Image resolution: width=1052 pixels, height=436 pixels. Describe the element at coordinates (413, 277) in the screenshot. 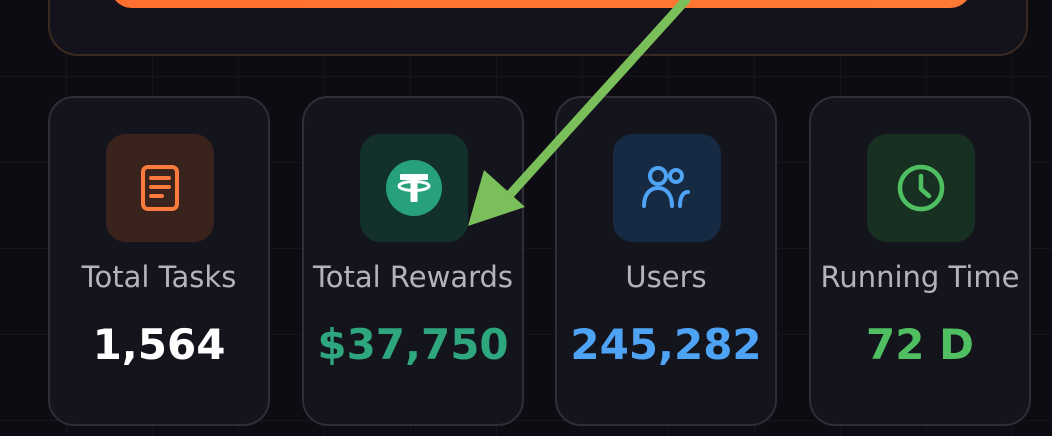

I see `total-rewards-label: Total Rewards` at that location.